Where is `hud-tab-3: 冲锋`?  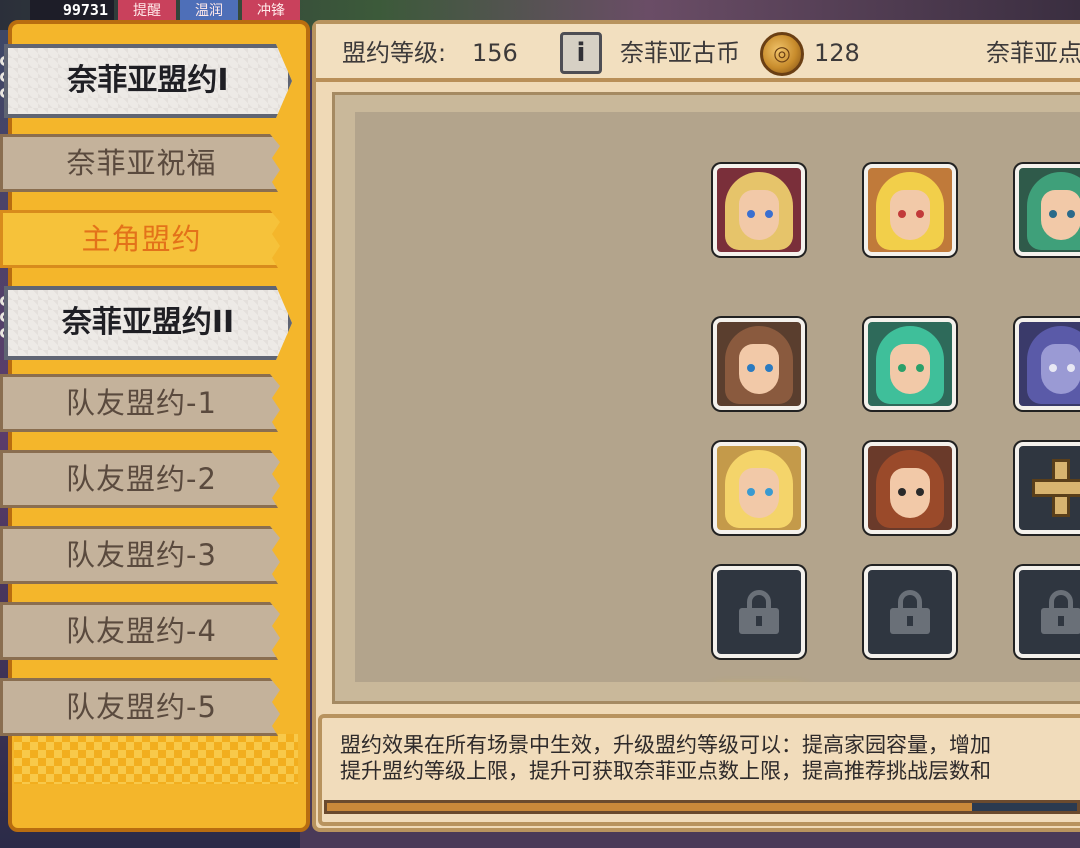 hud-tab-3: 冲锋 is located at coordinates (271, 11).